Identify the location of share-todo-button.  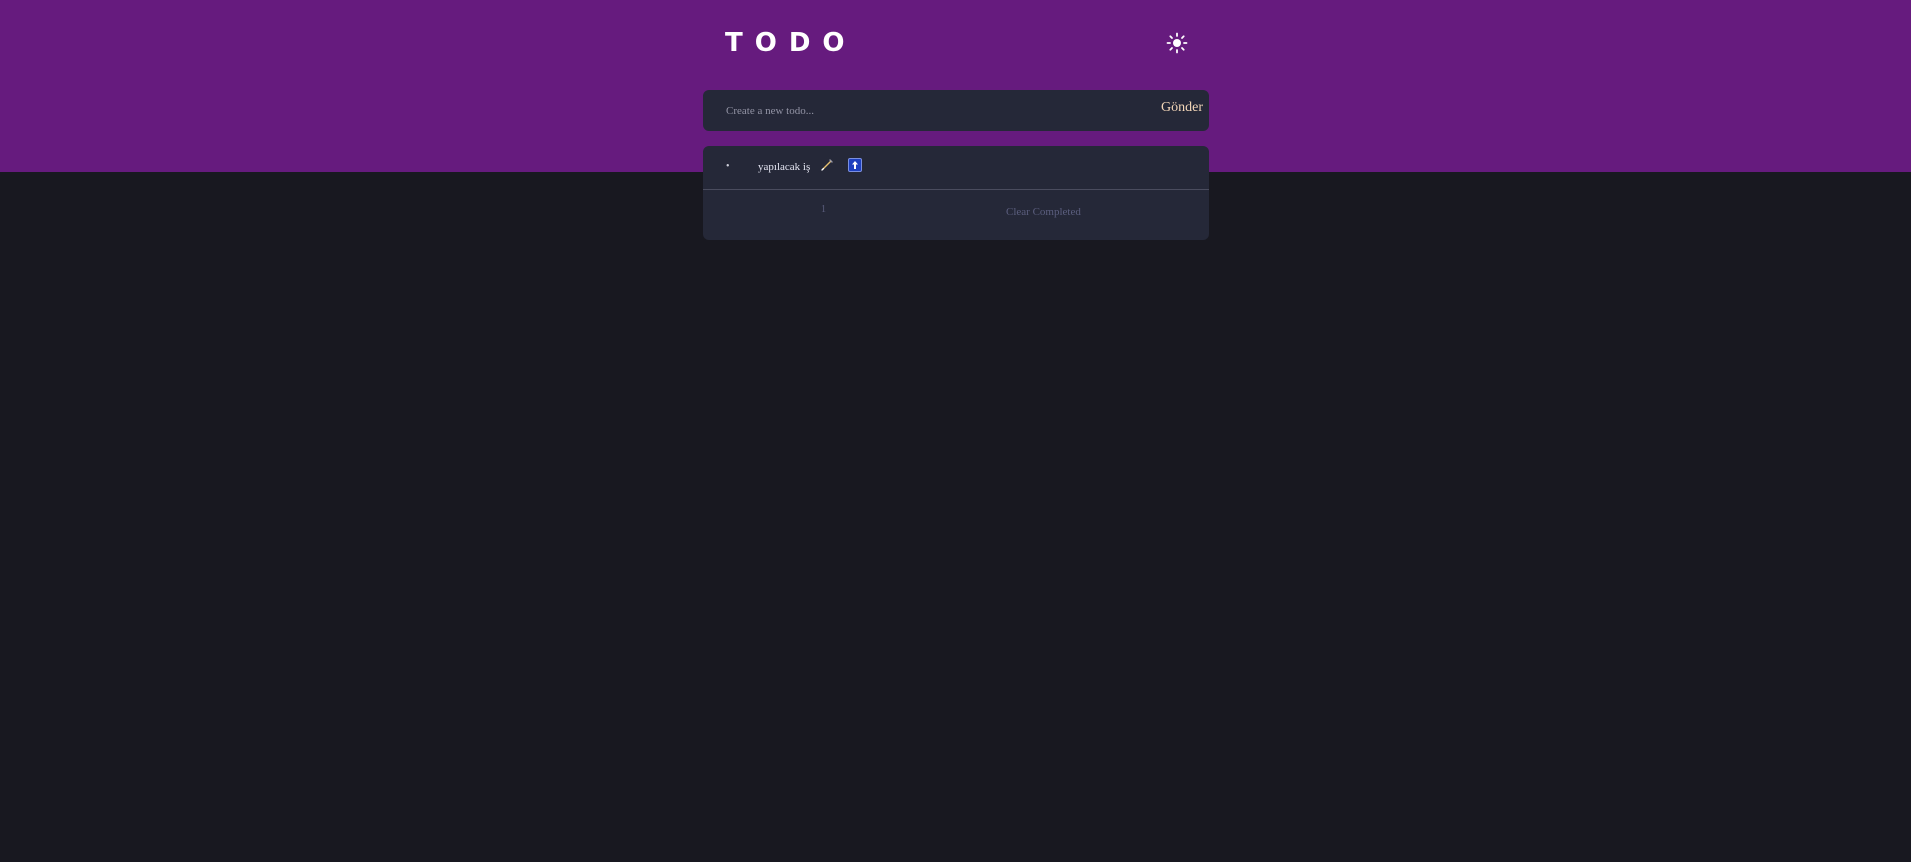
(855, 165).